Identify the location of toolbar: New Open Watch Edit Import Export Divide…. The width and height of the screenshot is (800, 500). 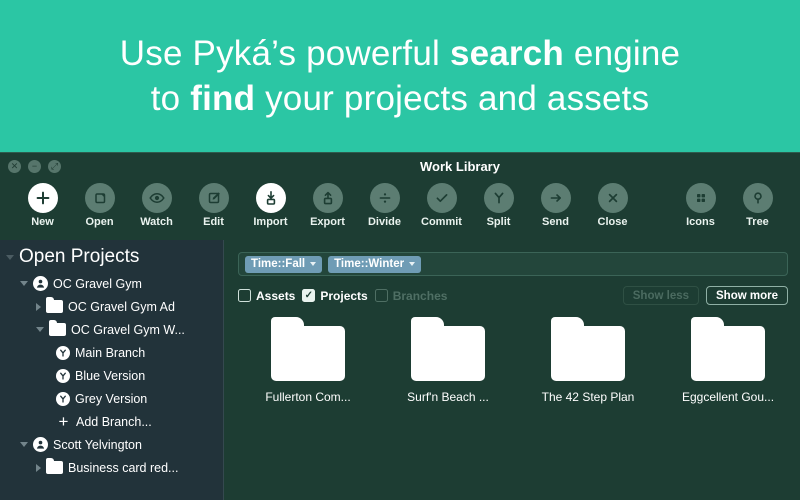
(400, 210).